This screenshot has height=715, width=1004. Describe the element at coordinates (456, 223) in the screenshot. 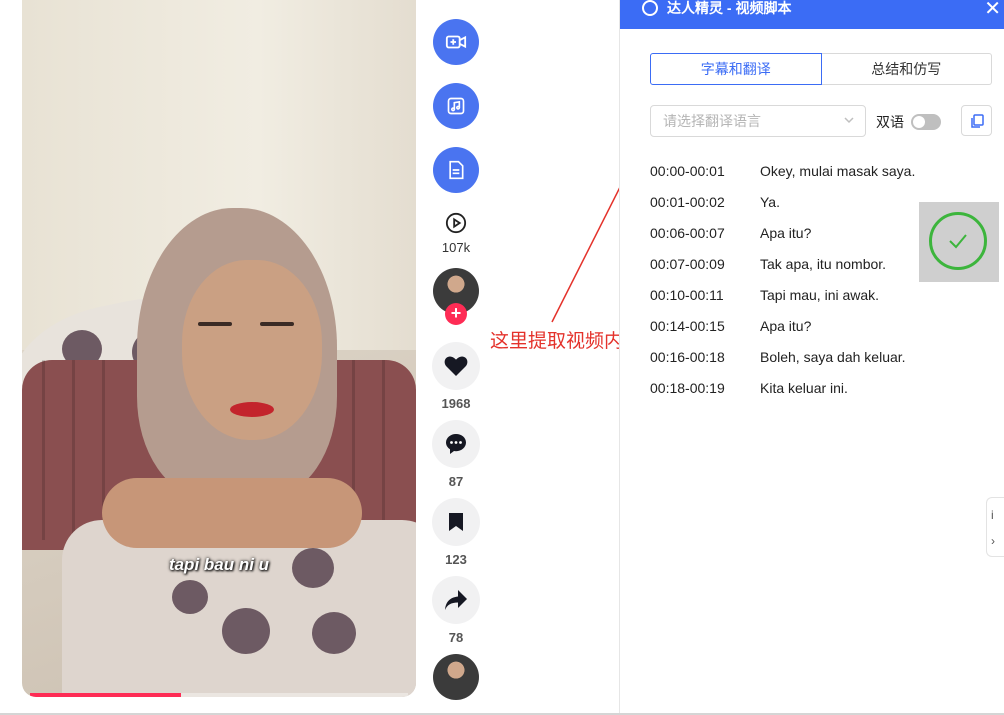

I see `play-count-icon` at that location.